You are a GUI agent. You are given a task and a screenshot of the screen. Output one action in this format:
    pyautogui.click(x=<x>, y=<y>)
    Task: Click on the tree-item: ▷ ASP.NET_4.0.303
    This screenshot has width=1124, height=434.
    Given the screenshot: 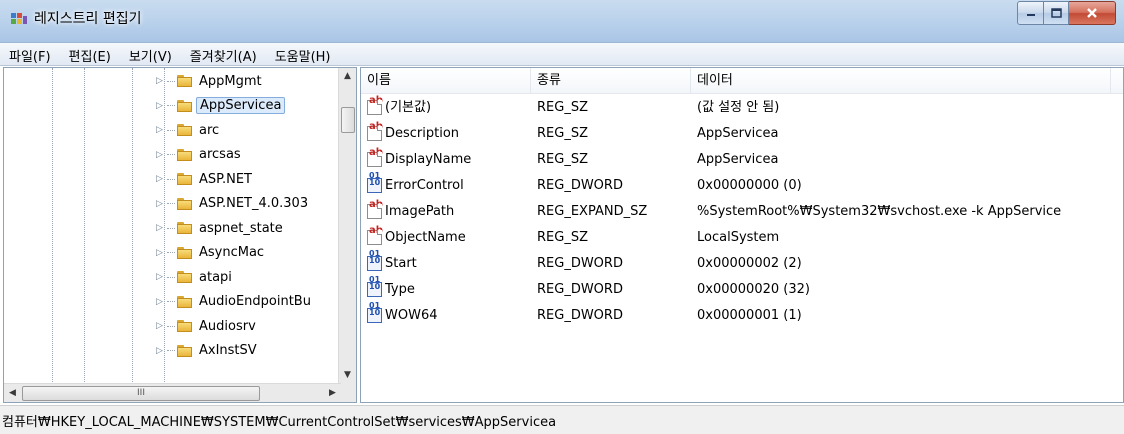 What is the action you would take?
    pyautogui.click(x=233, y=204)
    